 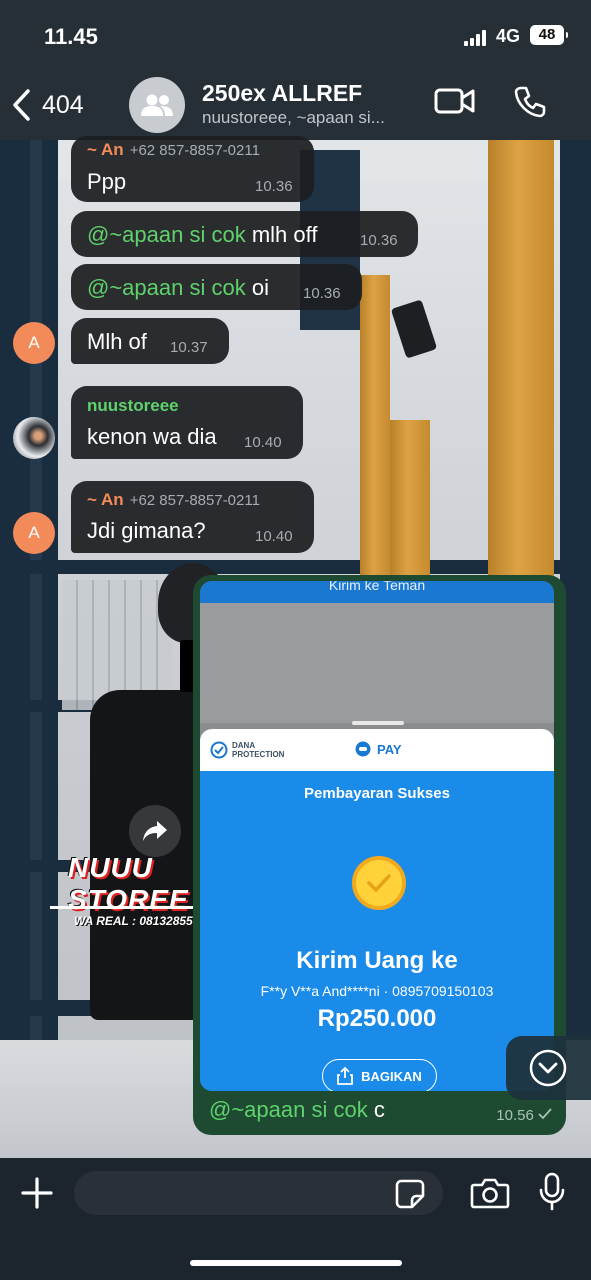 What do you see at coordinates (377, 1018) in the screenshot?
I see `transfer-amount: Rp250.000` at bounding box center [377, 1018].